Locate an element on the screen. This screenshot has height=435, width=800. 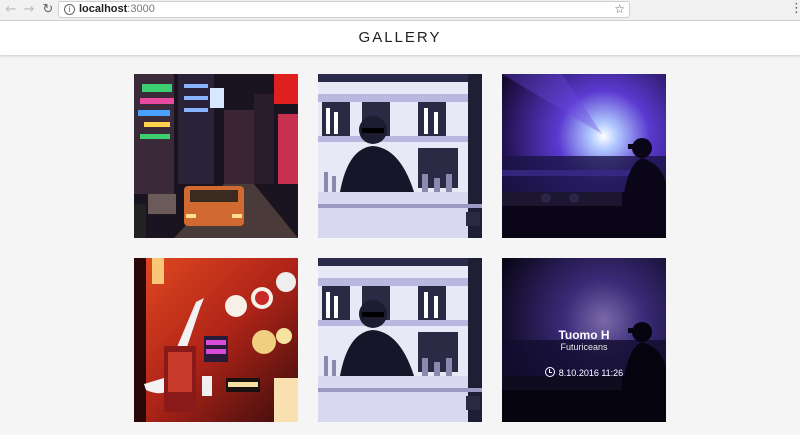
browser-toolbar: ← → ↻ i localhost:3000 ☆ ⋮ is located at coordinates (400, 10).